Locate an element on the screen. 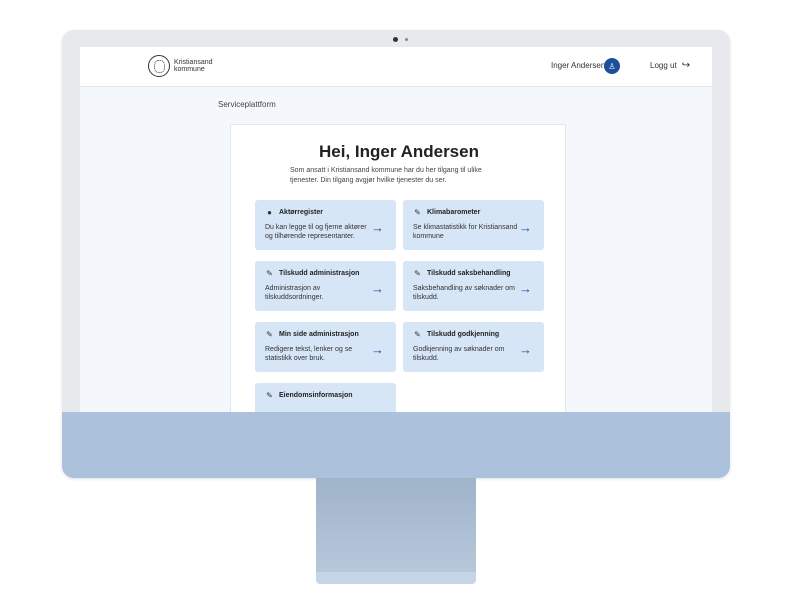 This screenshot has height=600, width=800. logout-icon: ↪ is located at coordinates (686, 65).